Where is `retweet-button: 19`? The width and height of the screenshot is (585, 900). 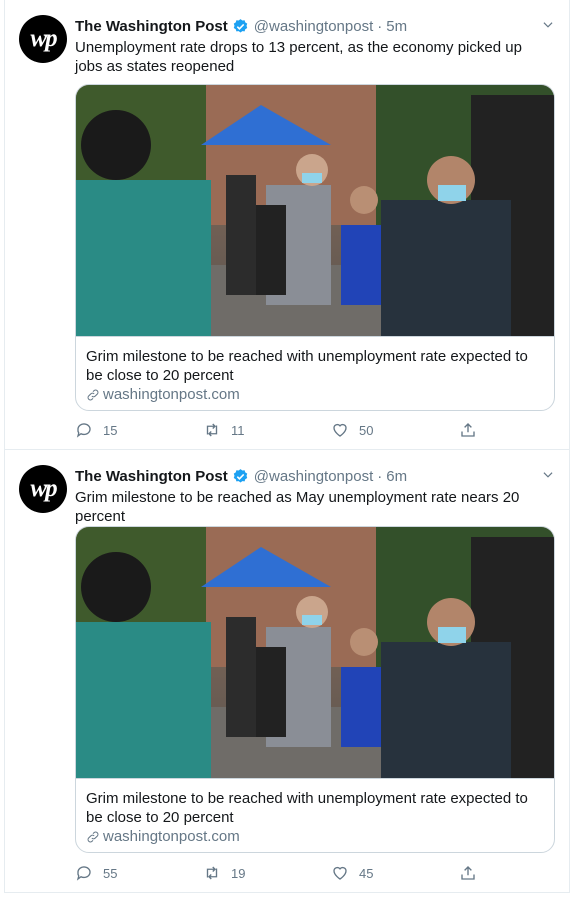
retweet-button: 19 is located at coordinates (224, 873).